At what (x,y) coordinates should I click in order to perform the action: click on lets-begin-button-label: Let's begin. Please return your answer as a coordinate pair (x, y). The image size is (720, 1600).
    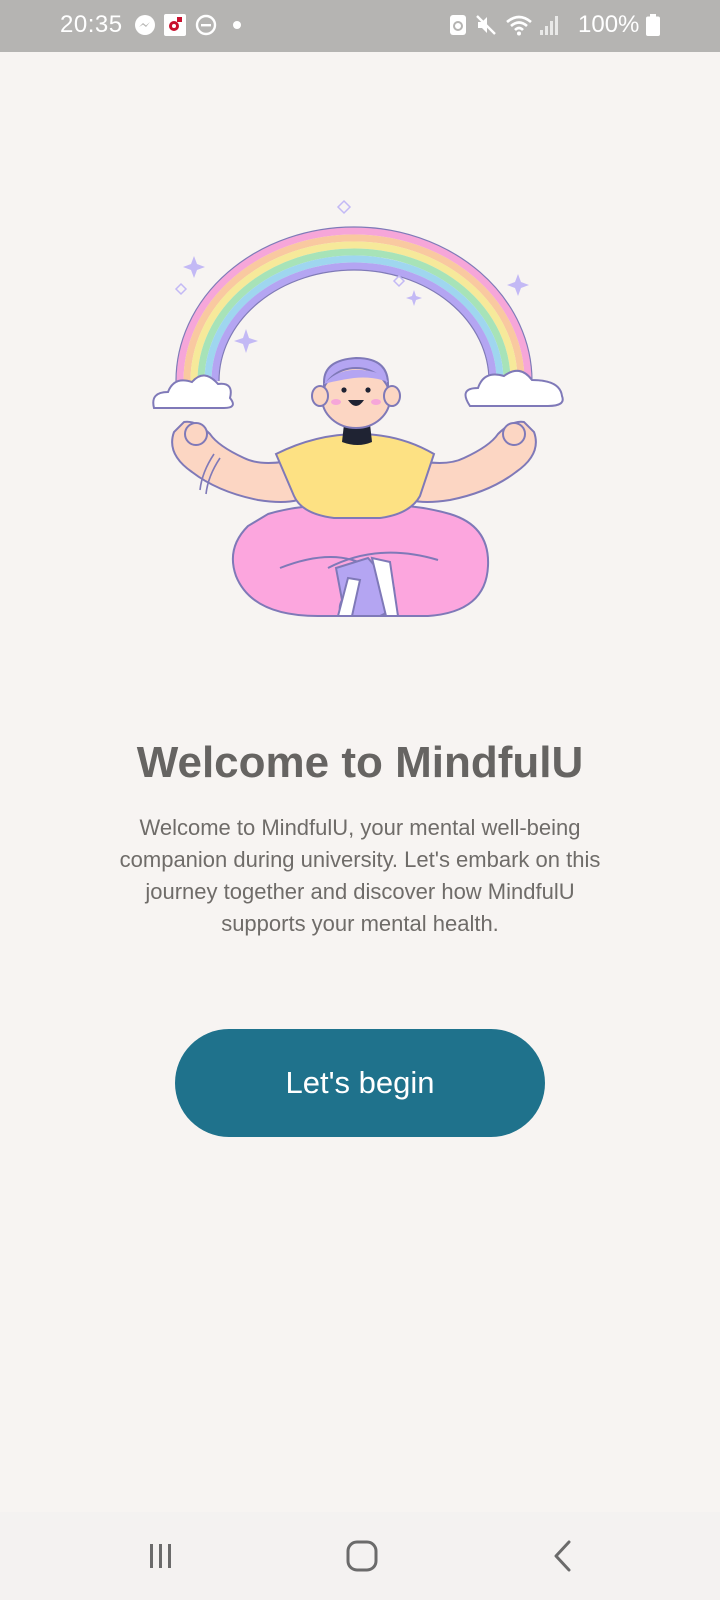
    Looking at the image, I should click on (360, 1082).